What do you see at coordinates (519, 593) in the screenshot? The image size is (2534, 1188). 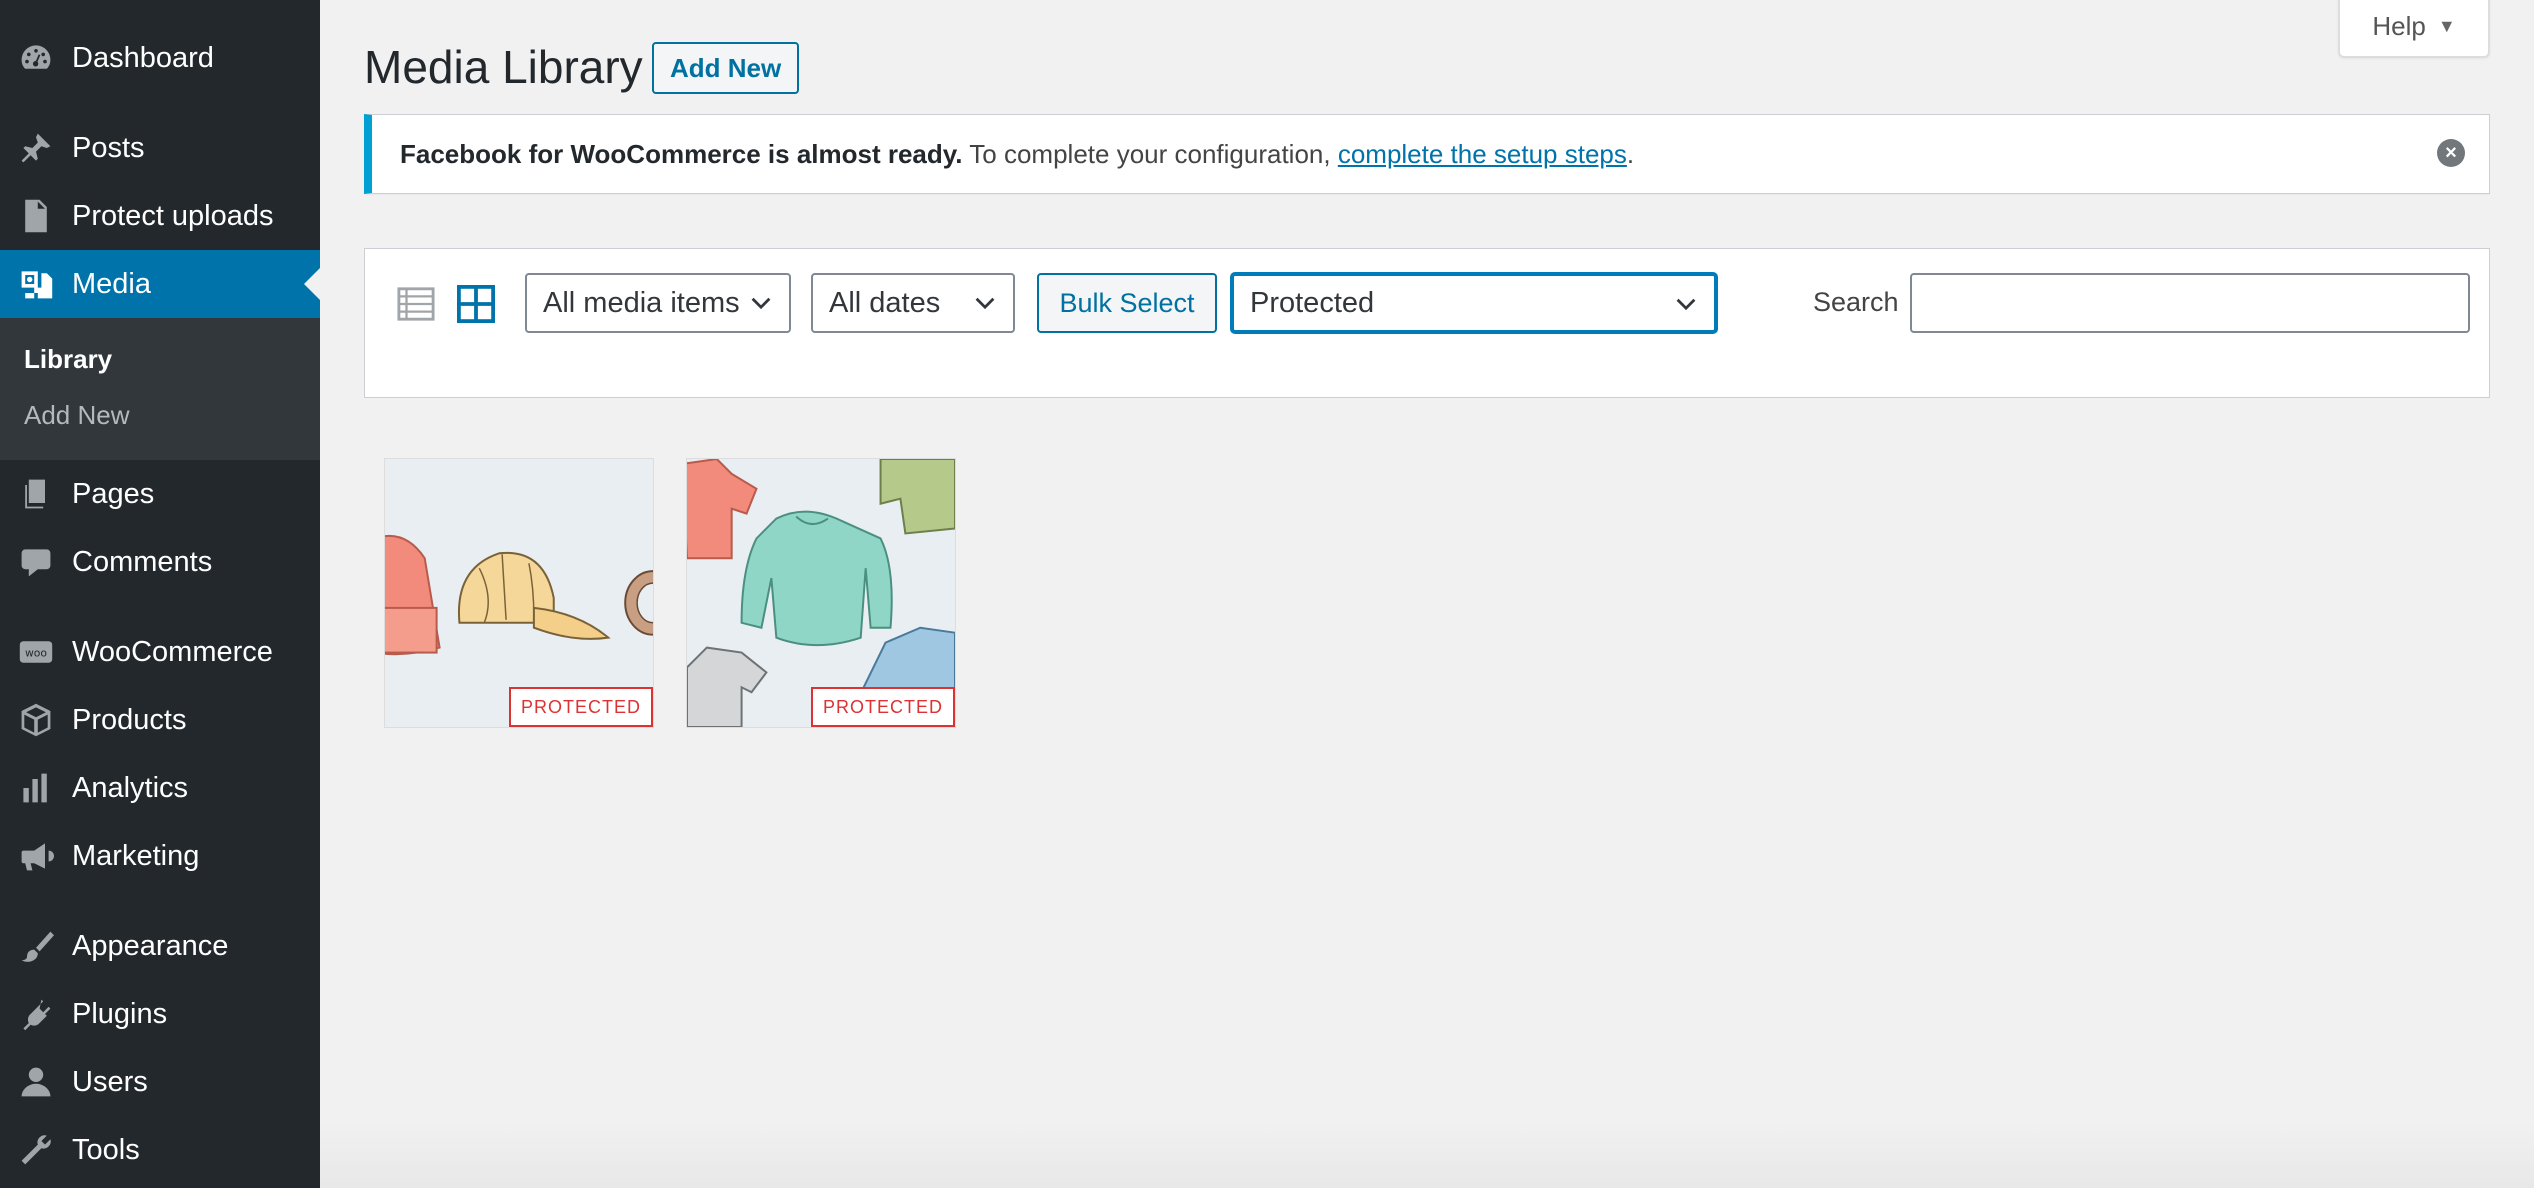 I see `attachment-hats: PROTECTED` at bounding box center [519, 593].